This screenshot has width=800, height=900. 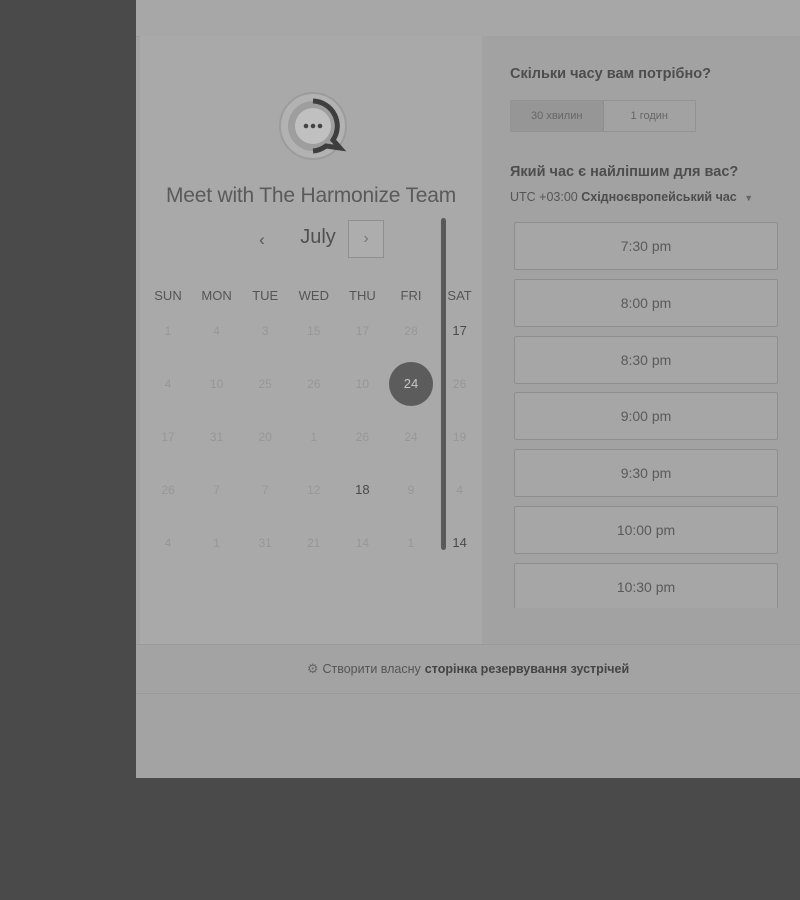 What do you see at coordinates (646, 246) in the screenshot?
I see `time-slot-button: 7:30 pm` at bounding box center [646, 246].